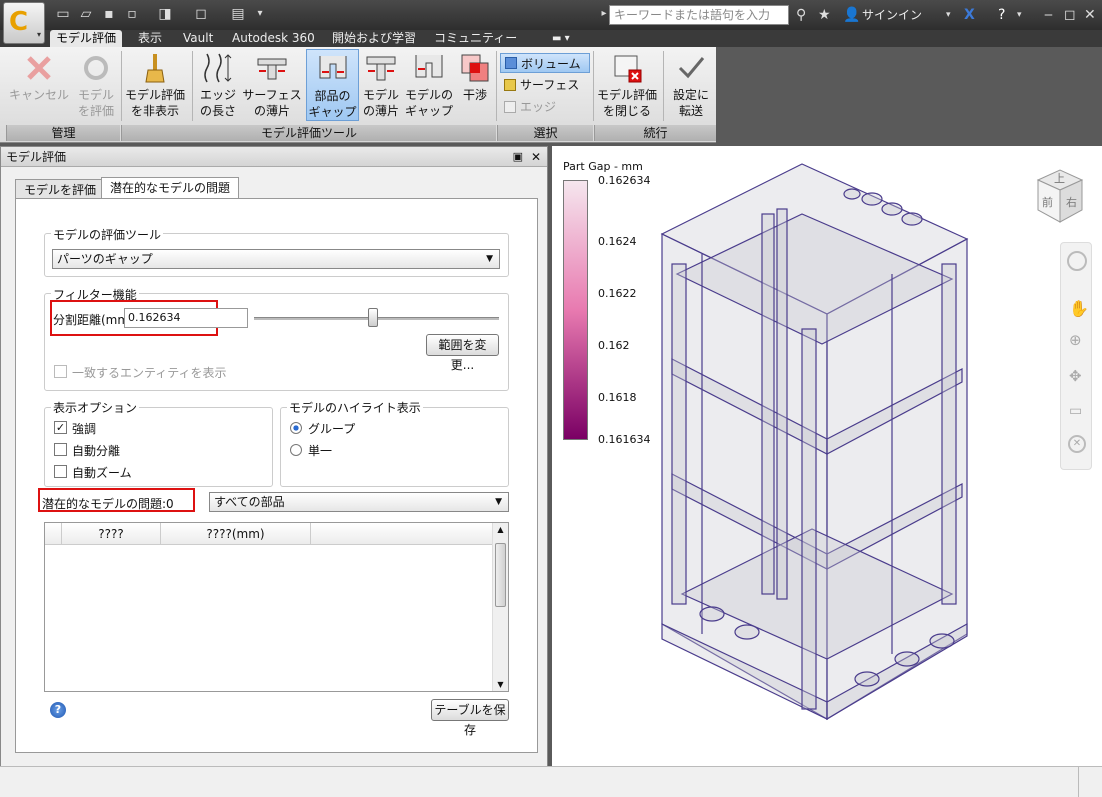 This screenshot has height=797, width=1102. What do you see at coordinates (60, 189) in the screenshot?
I see `tab-evaluate-model: モデルを評価` at bounding box center [60, 189].